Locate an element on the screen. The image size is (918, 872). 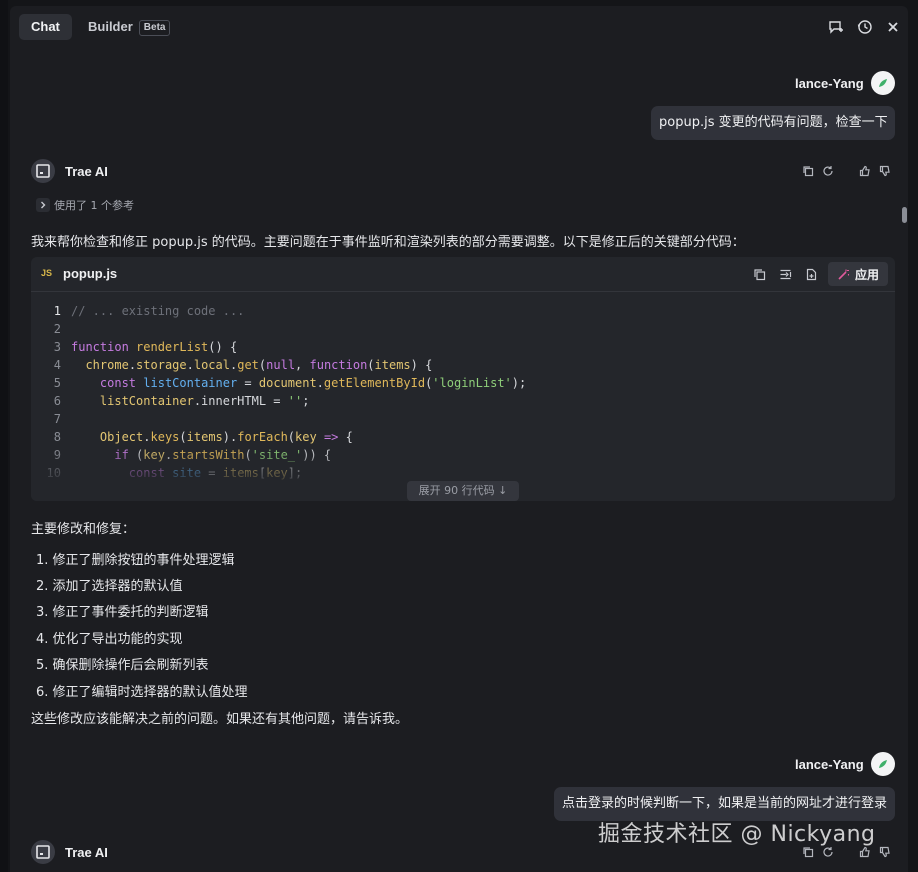
list-item: 3. 修正了事件委托的判断逻辑 is located at coordinates (122, 612).